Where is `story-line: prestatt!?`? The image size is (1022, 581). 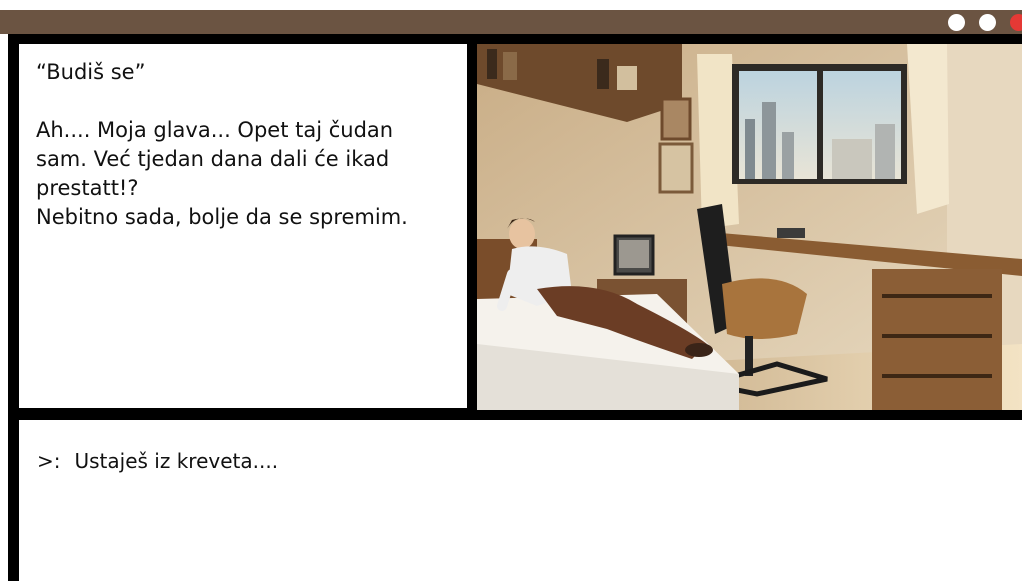
story-line: prestatt!? is located at coordinates (87, 188).